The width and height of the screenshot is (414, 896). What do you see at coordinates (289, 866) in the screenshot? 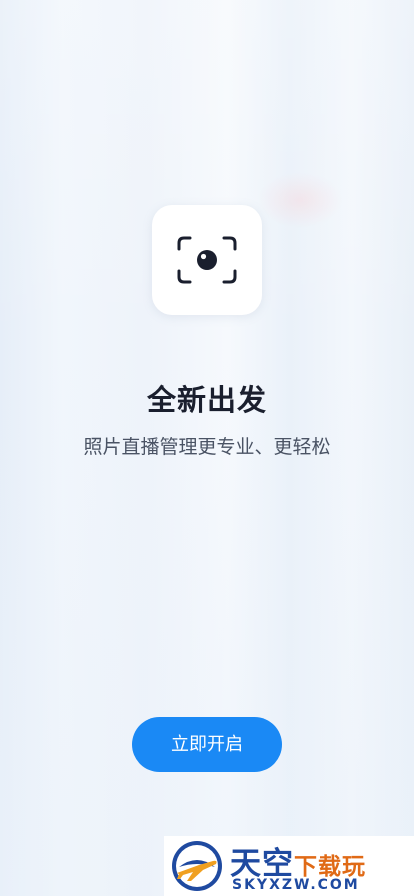
I see `watermark: 天空下载玩 SKYXZW.COM` at bounding box center [289, 866].